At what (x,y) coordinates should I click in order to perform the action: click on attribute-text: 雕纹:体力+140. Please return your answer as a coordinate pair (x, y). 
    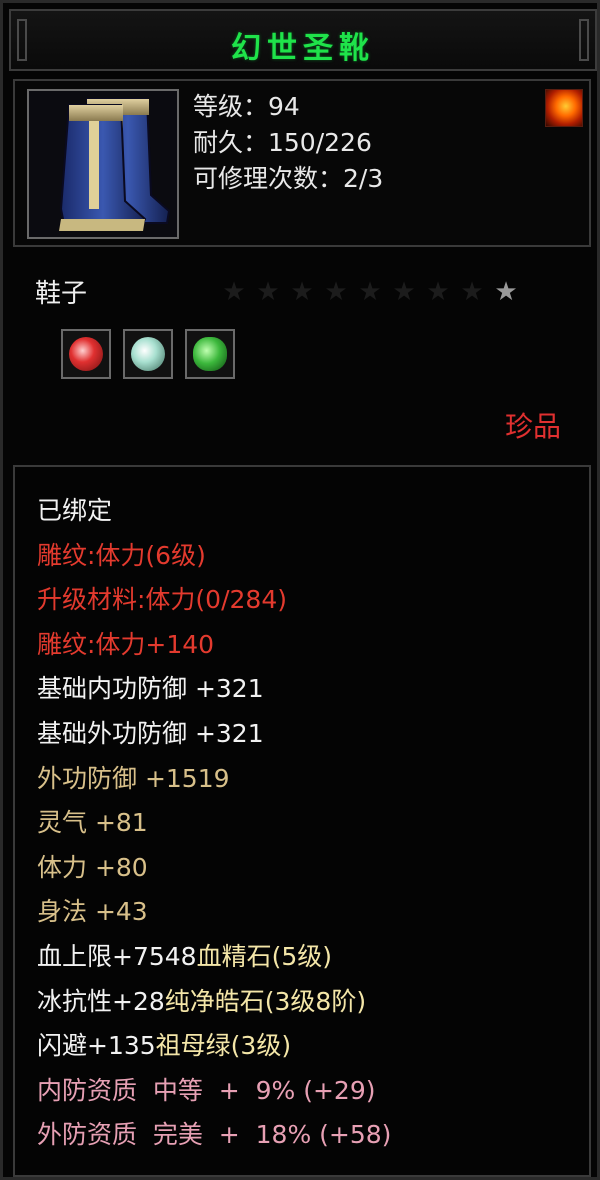
    Looking at the image, I should click on (126, 644).